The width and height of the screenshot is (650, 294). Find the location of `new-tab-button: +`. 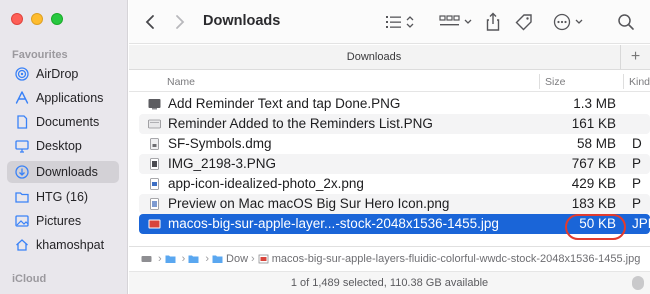

new-tab-button: + is located at coordinates (635, 57).